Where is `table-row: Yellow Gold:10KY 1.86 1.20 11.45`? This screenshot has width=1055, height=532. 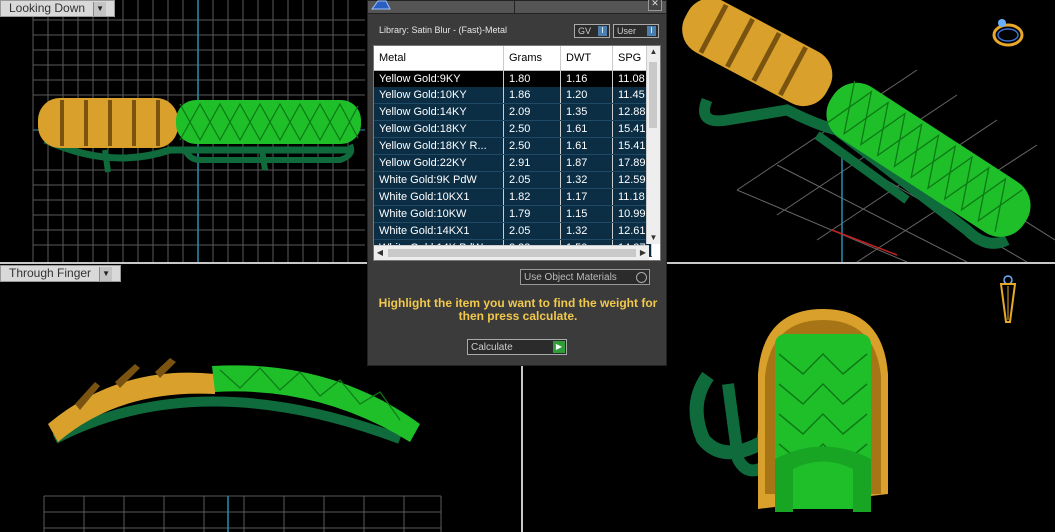 table-row: Yellow Gold:10KY 1.86 1.20 11.45 is located at coordinates (513, 95).